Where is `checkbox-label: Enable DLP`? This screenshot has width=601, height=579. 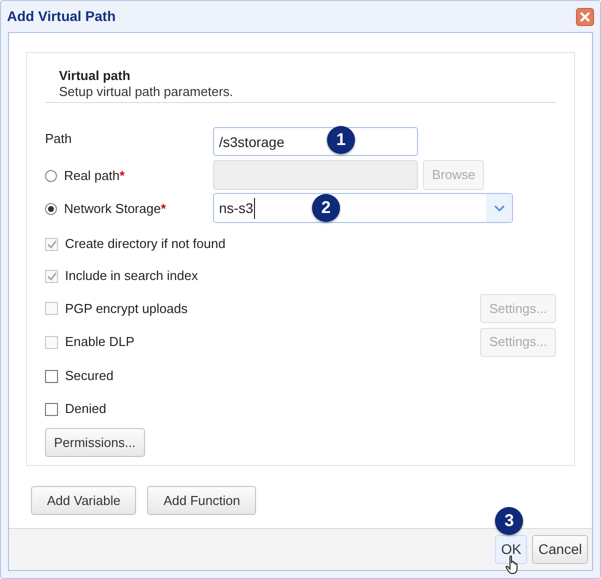
checkbox-label: Enable DLP is located at coordinates (99, 342).